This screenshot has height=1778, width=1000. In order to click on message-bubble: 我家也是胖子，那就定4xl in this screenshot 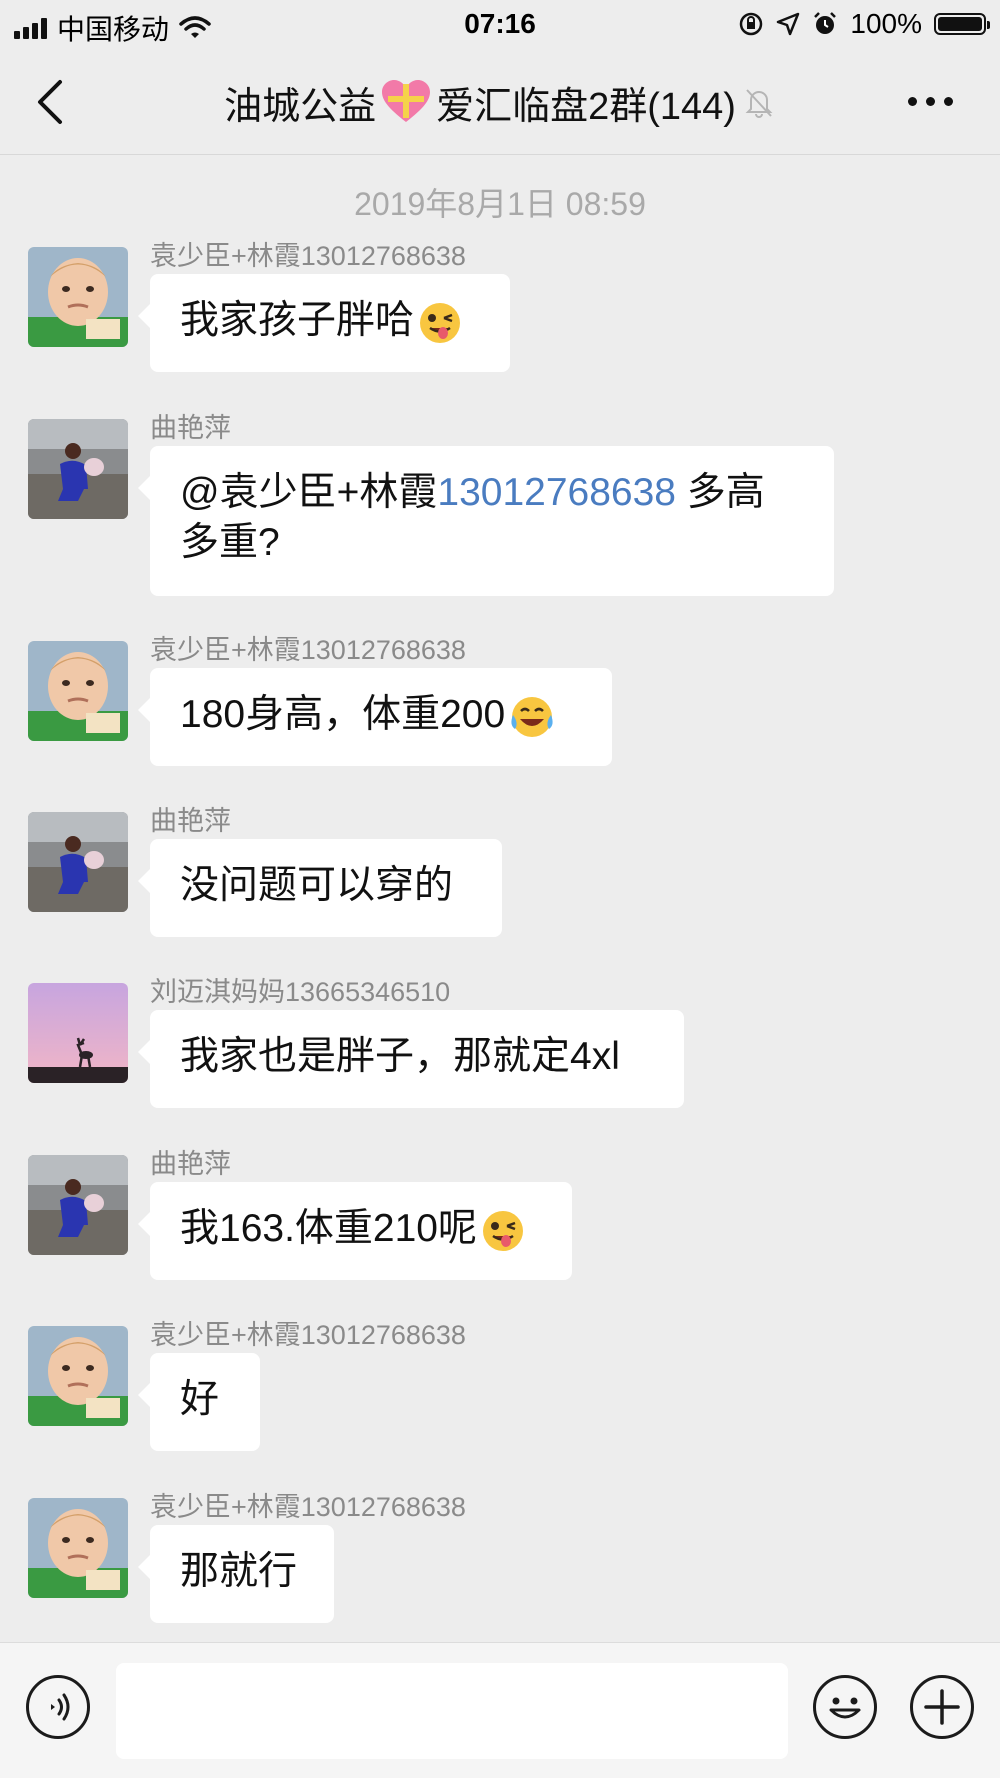, I will do `click(411, 1059)`.